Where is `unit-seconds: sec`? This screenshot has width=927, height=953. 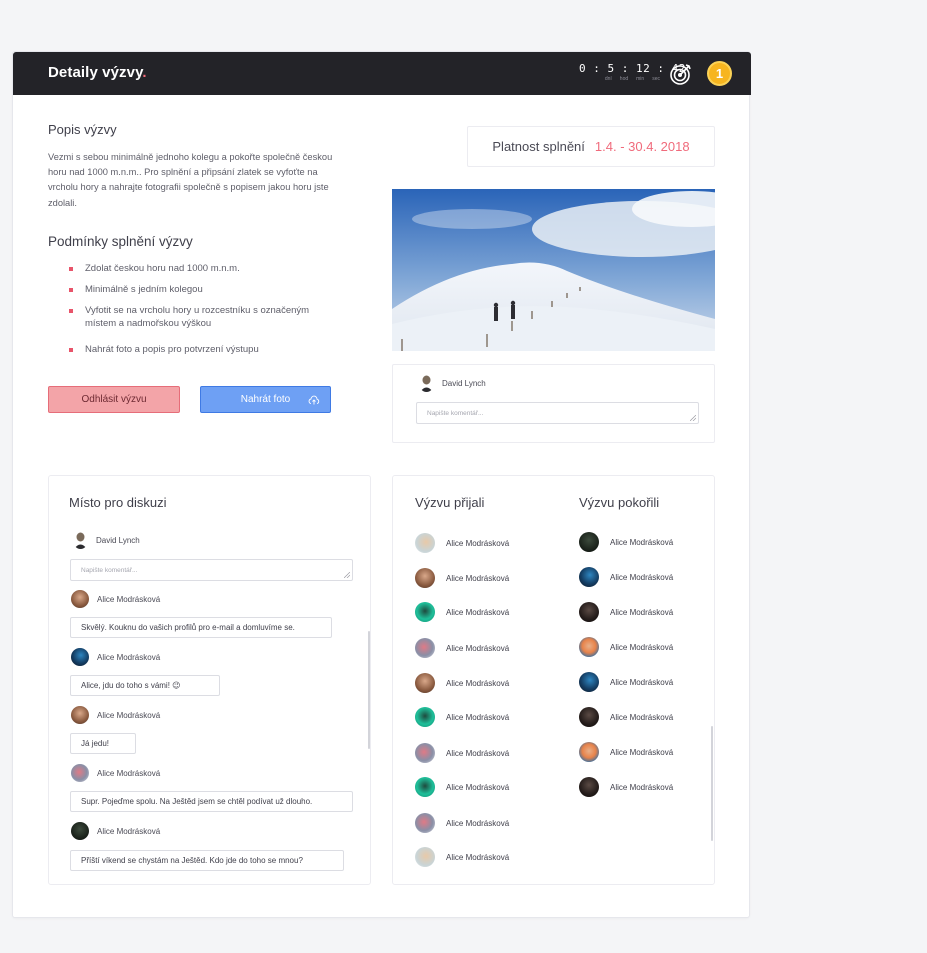 unit-seconds: sec is located at coordinates (656, 79).